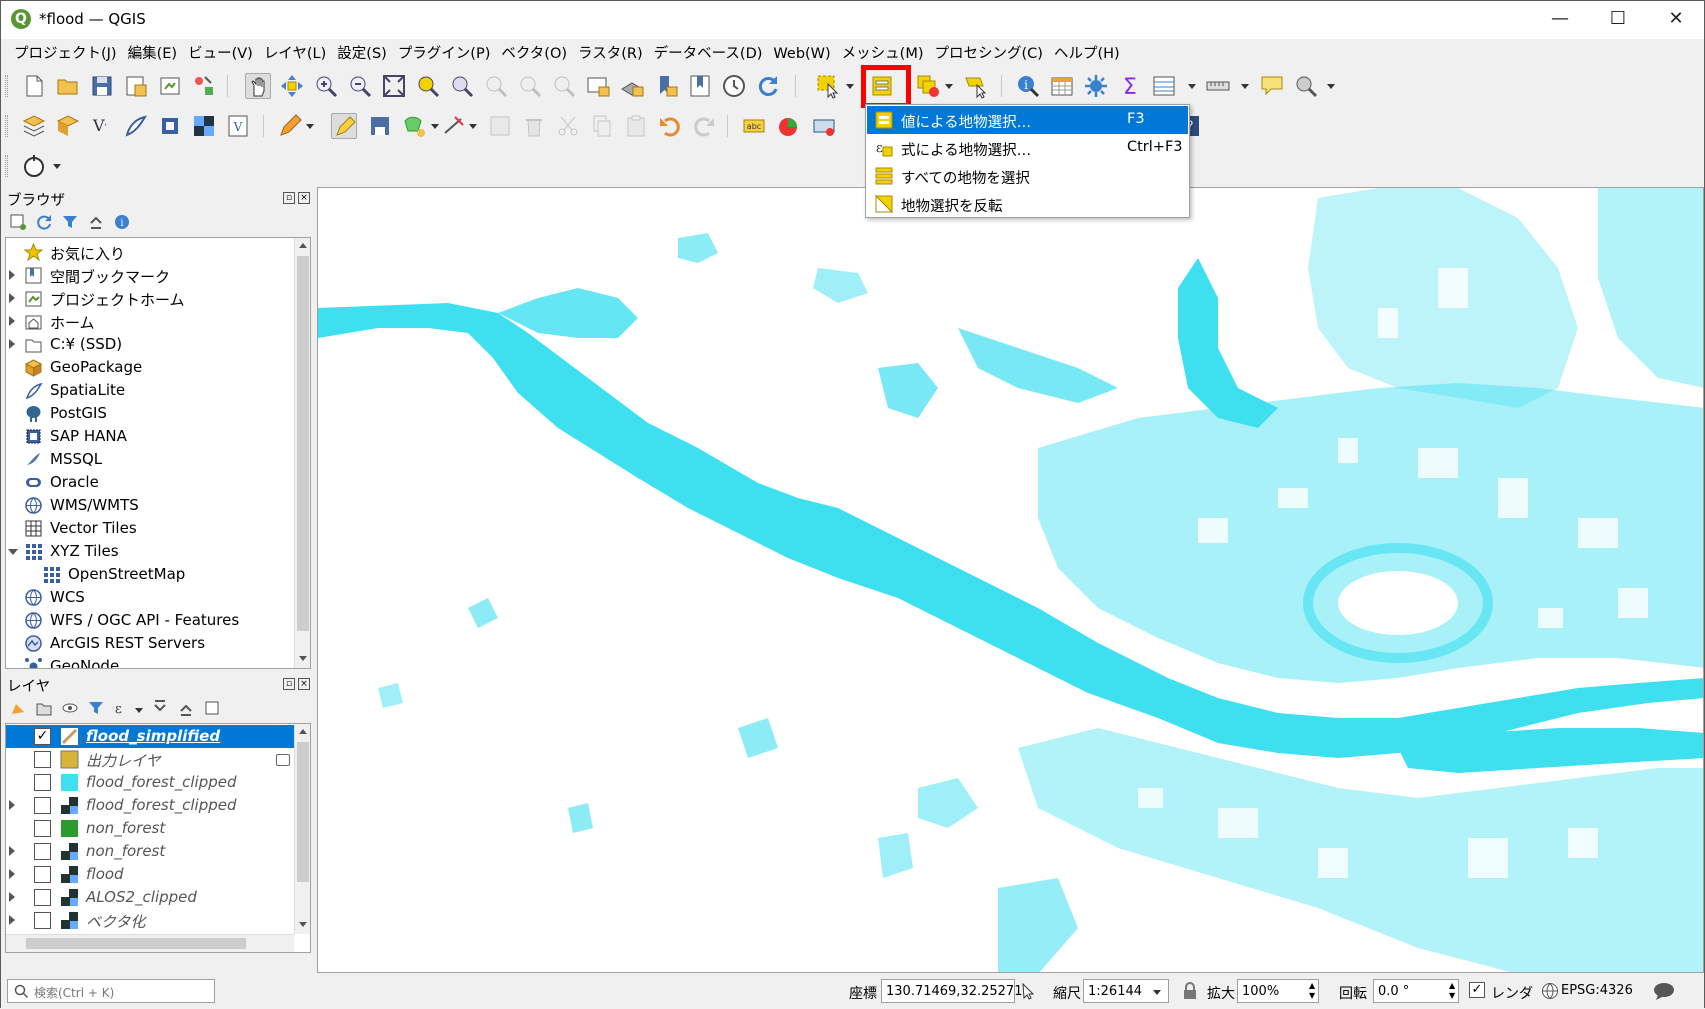 This screenshot has height=1009, width=1705. What do you see at coordinates (530, 86) in the screenshot?
I see `zoom-last-icon` at bounding box center [530, 86].